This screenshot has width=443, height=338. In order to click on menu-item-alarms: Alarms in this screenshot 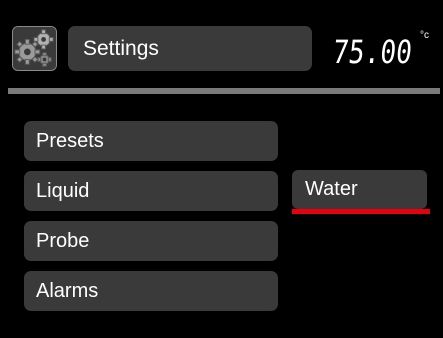, I will do `click(151, 291)`.